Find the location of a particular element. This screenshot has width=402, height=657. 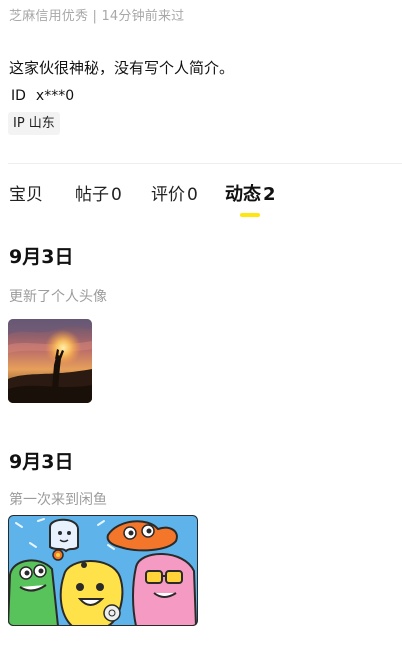

tab-items: 宝贝 is located at coordinates (27, 192).